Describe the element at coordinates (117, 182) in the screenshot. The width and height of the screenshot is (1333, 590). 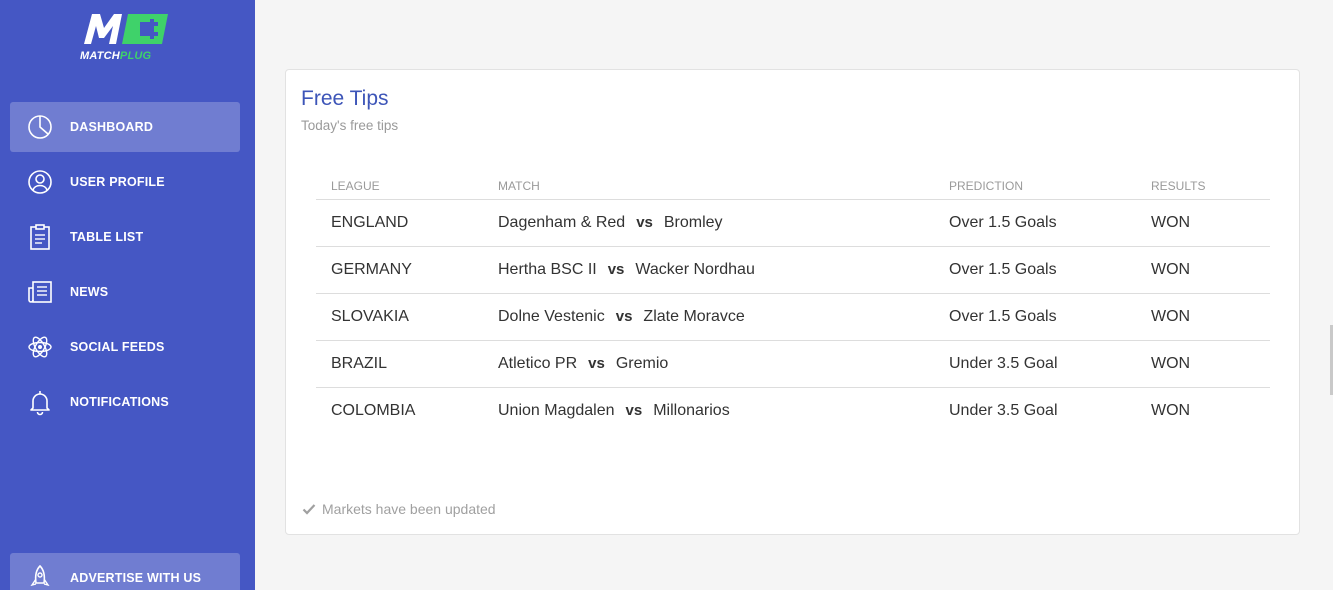
I see `sidebar-item-label: USER PROFILE` at that location.